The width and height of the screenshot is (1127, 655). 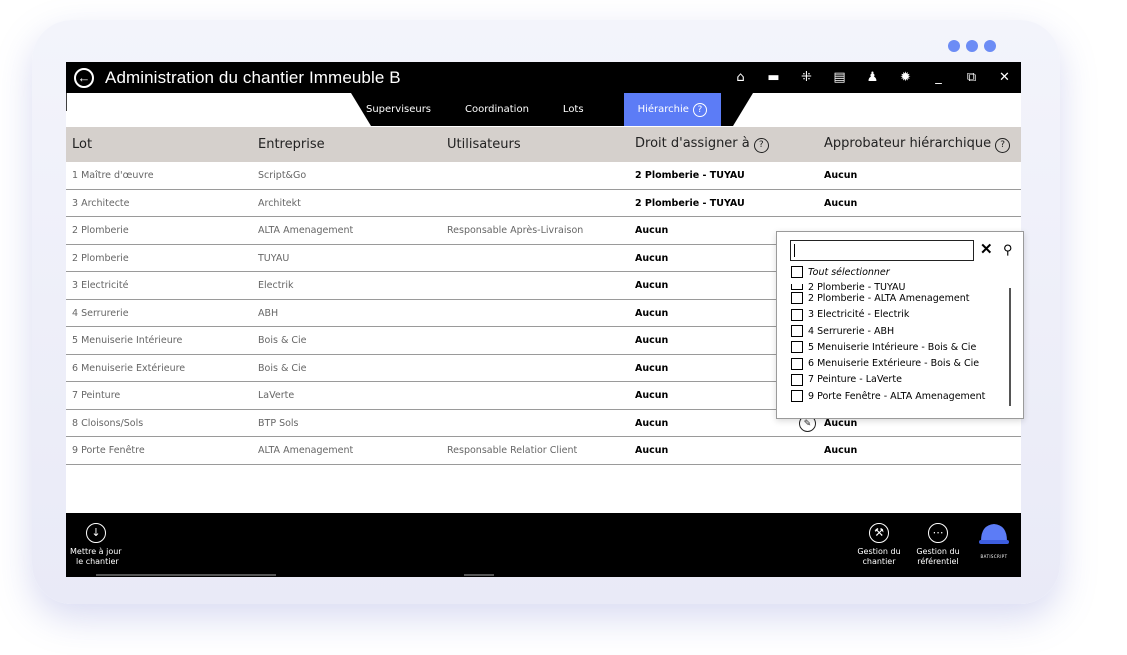 I want to click on title-toolbar: ⌂ ▬ ⁜ ▤ ♟ ✹ _ ⧉ ✕, so click(x=872, y=77).